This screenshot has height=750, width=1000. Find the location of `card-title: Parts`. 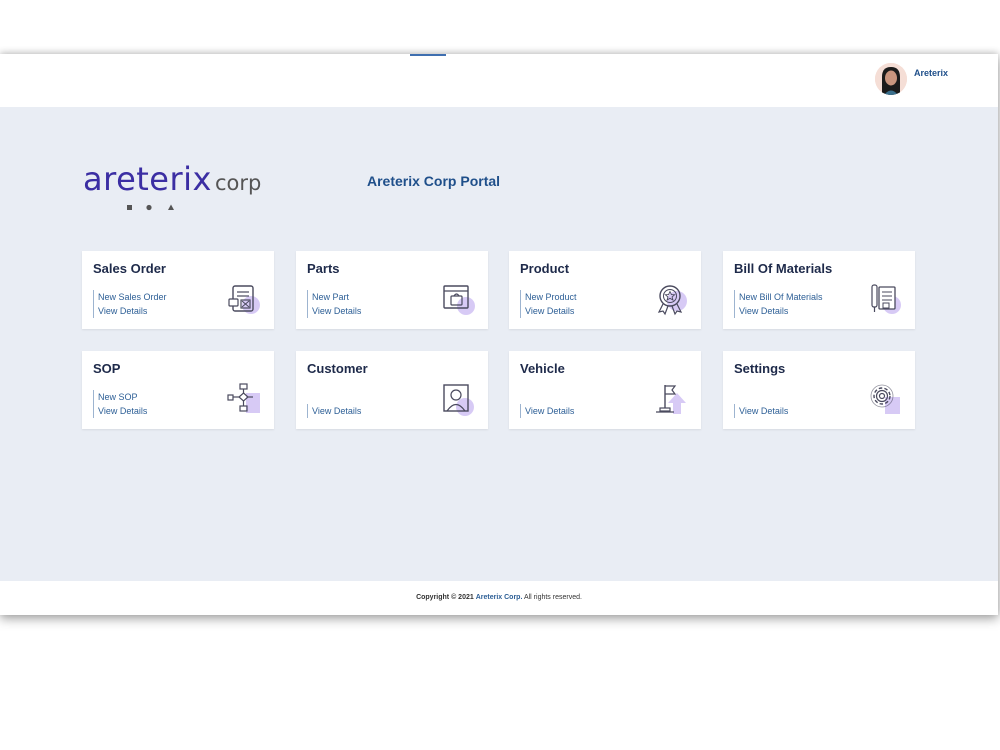

card-title: Parts is located at coordinates (323, 268).